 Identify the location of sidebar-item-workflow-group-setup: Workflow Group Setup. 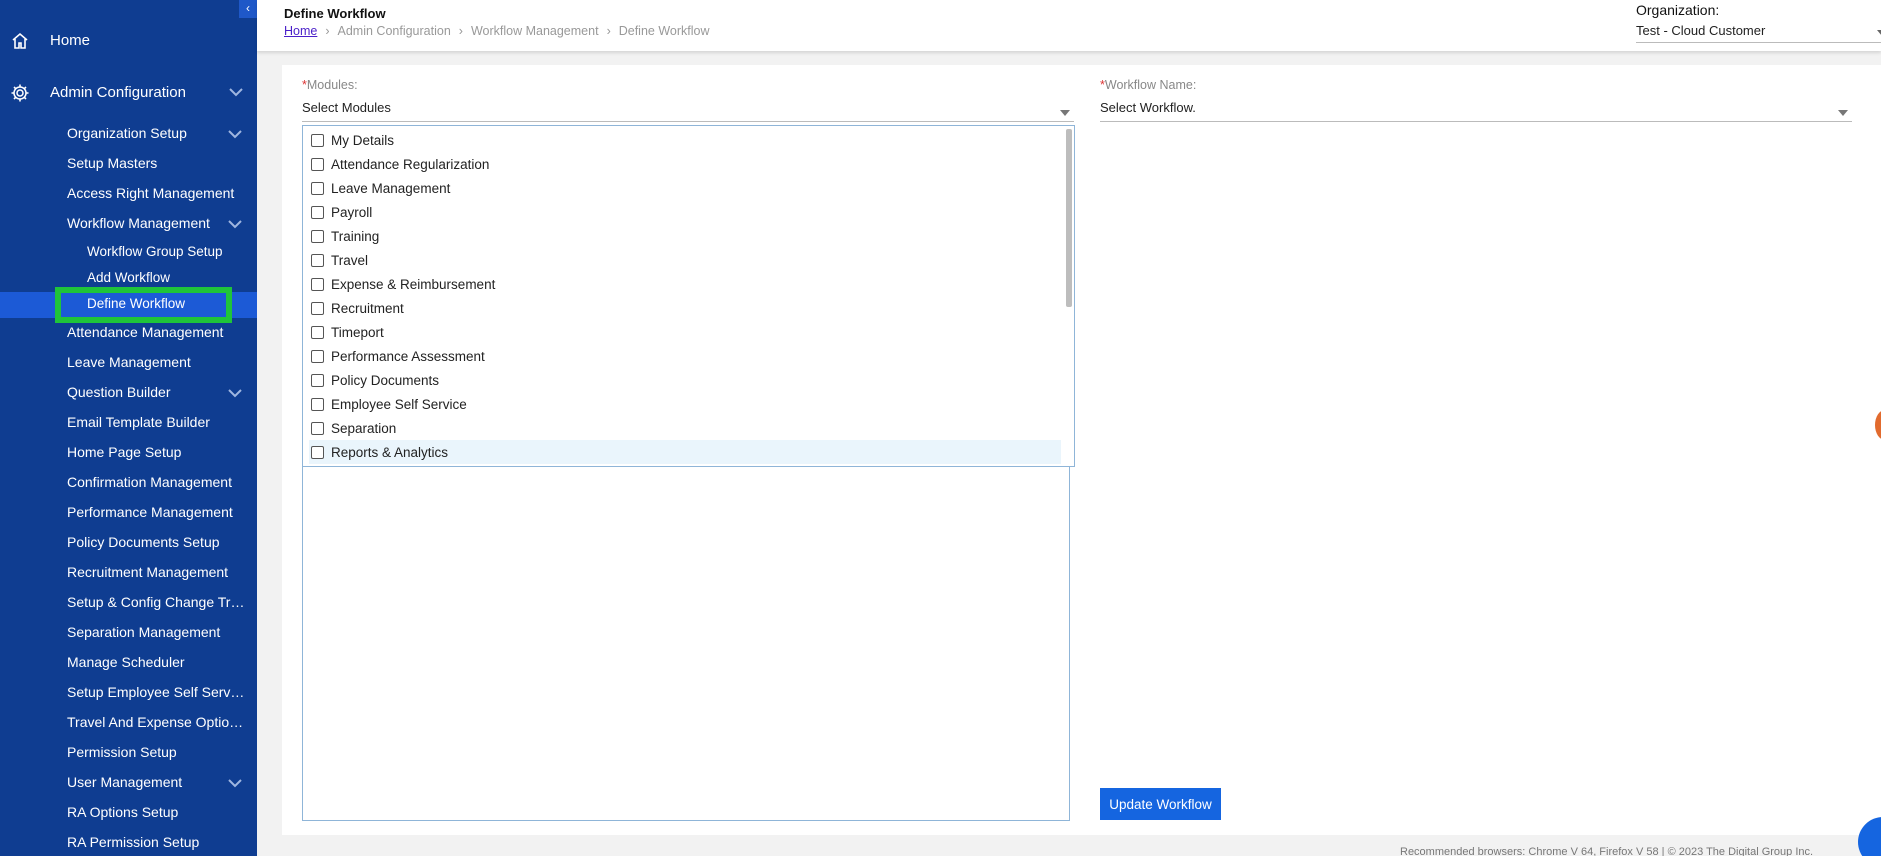
(155, 251).